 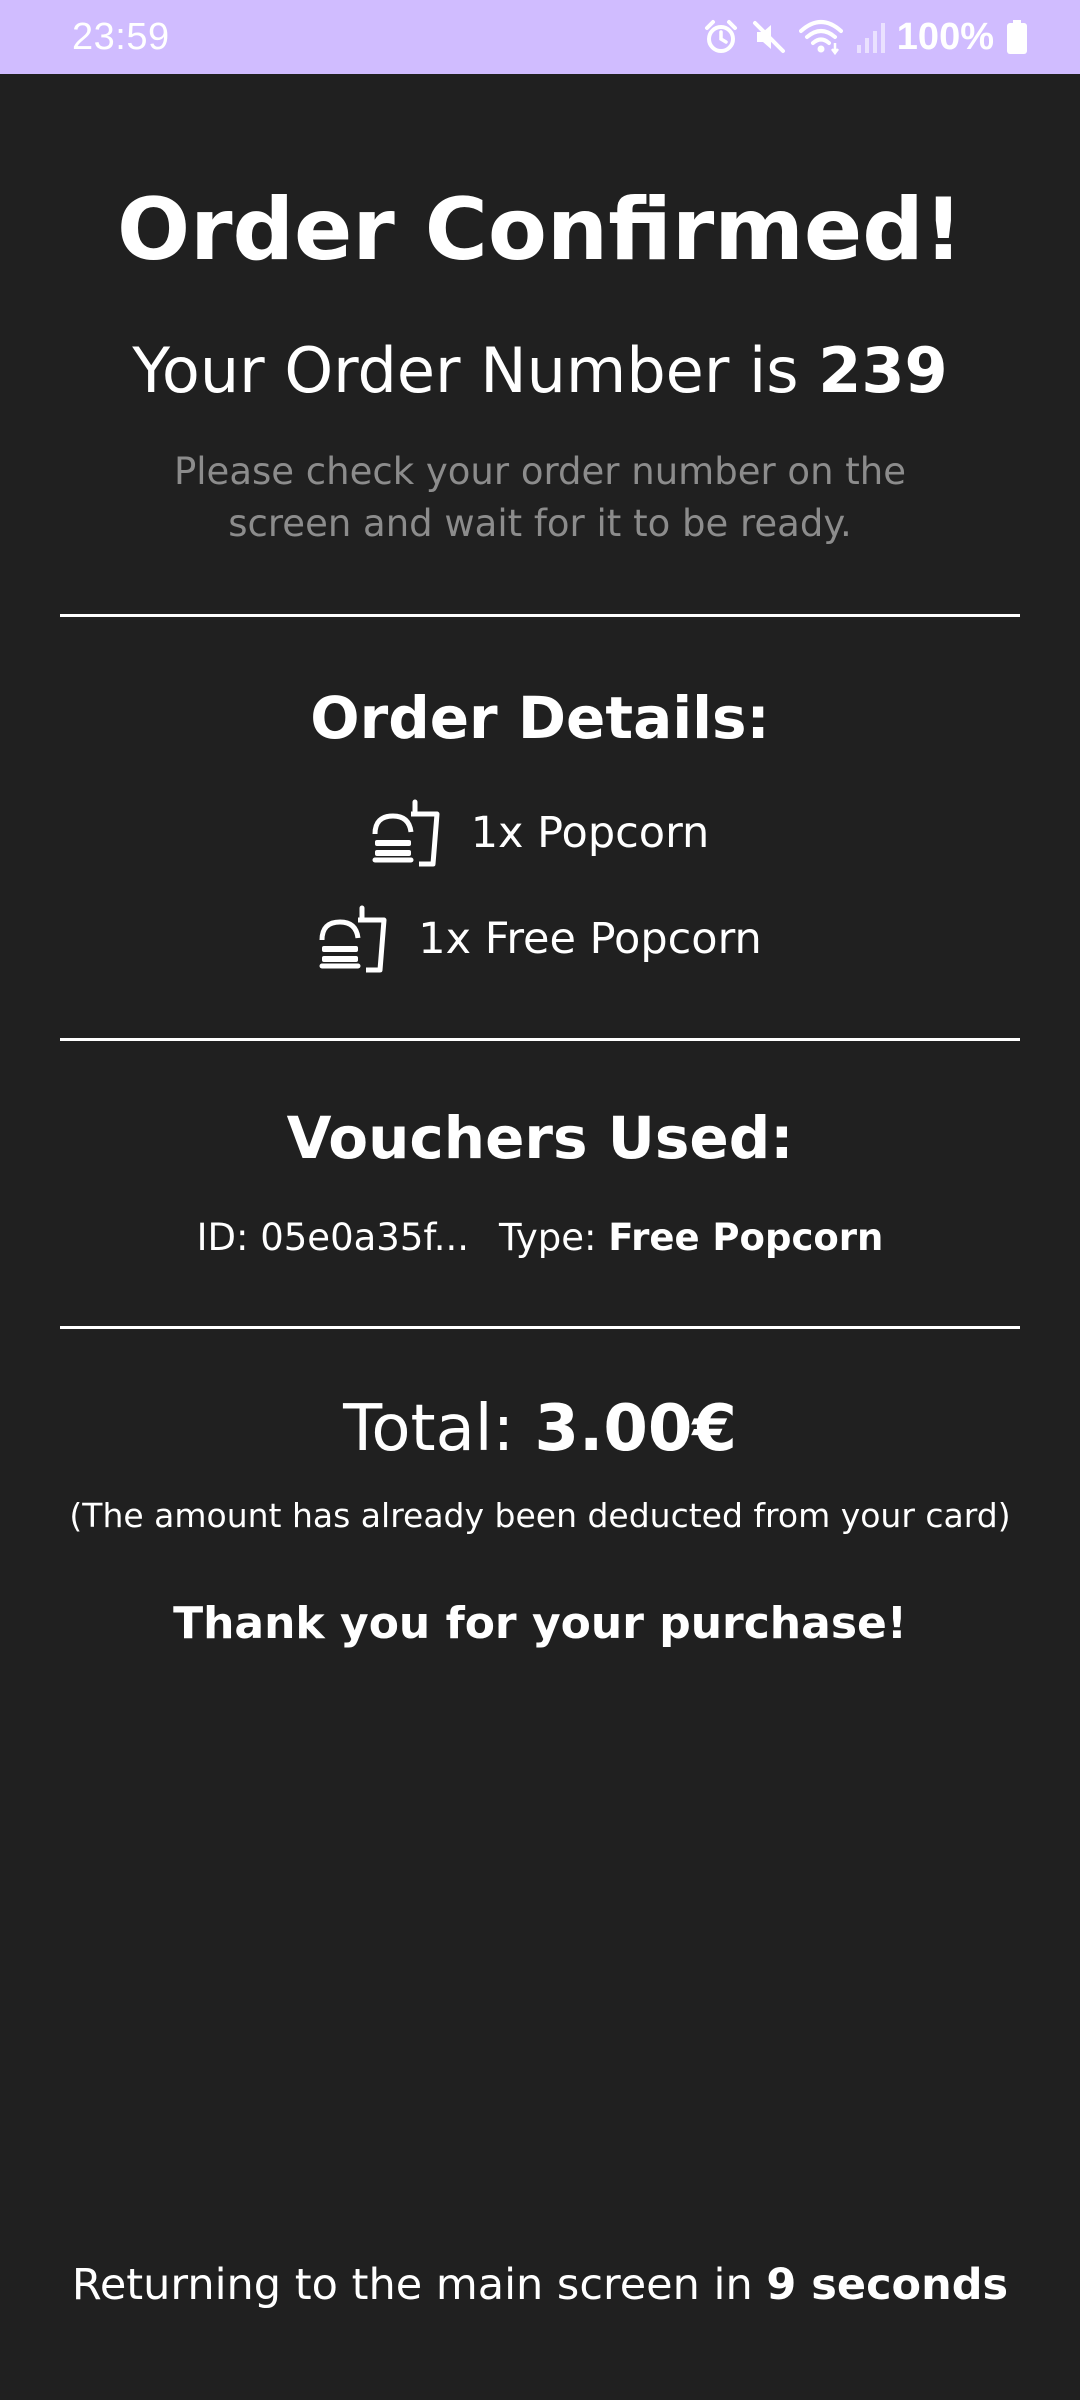 What do you see at coordinates (769, 37) in the screenshot?
I see `mute-icon` at bounding box center [769, 37].